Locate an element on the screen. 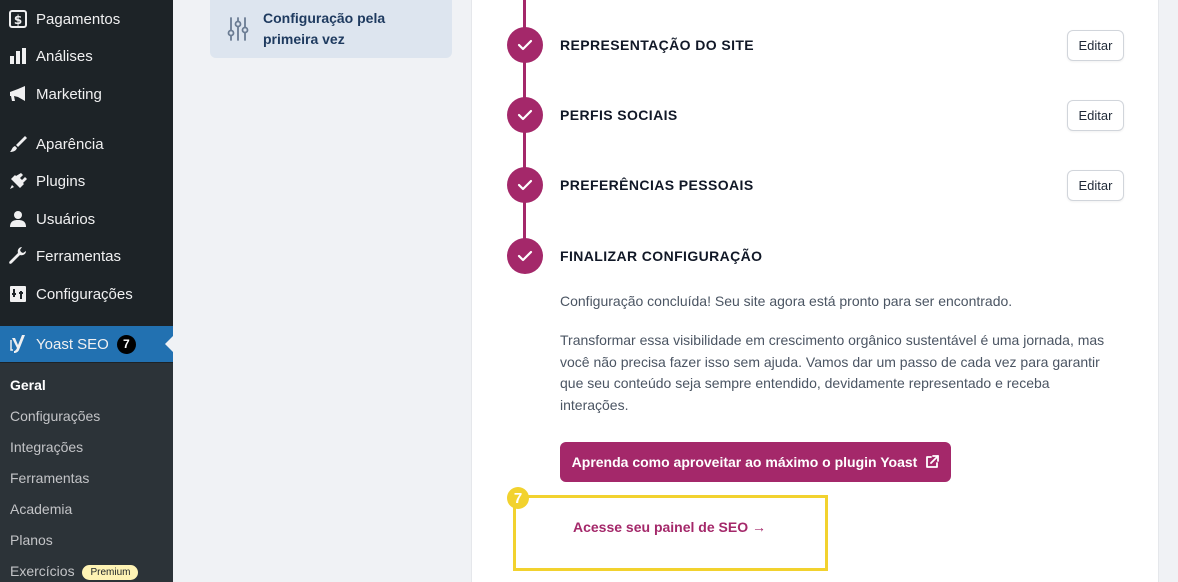  megaphone-icon is located at coordinates (18, 94).